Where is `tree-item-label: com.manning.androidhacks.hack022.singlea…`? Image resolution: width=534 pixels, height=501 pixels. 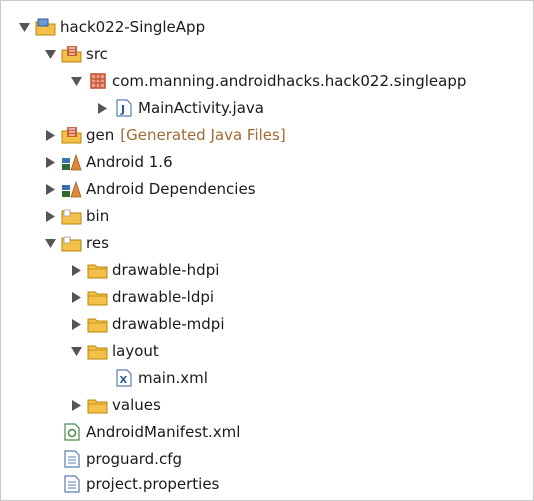
tree-item-label: com.manning.androidhacks.hack022.singlea… is located at coordinates (289, 81).